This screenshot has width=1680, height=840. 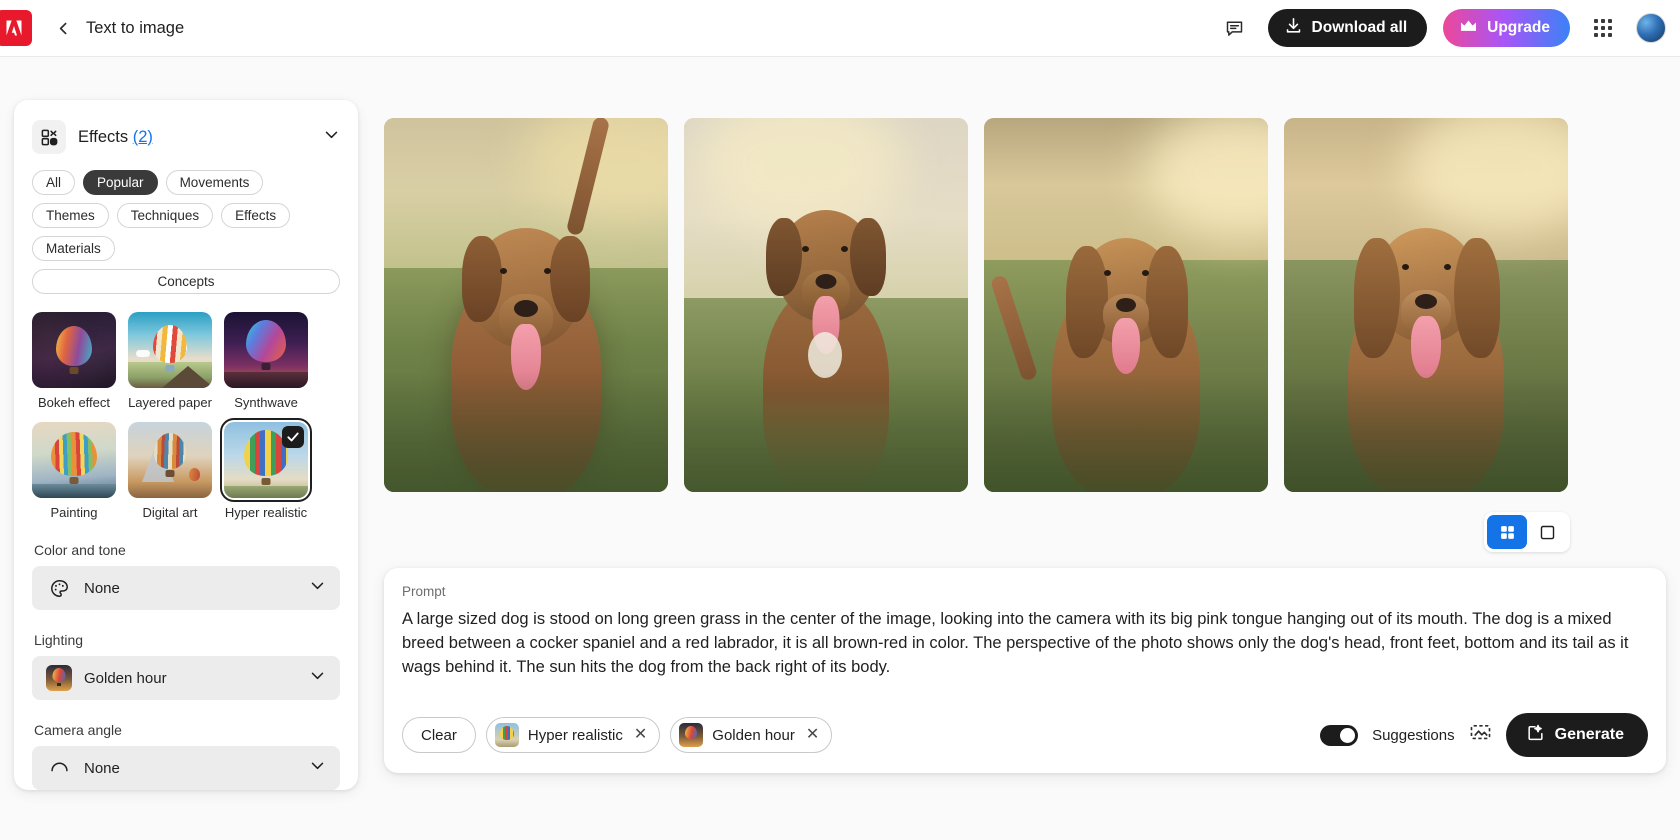 I want to click on lighting-value: Golden hour, so click(x=125, y=678).